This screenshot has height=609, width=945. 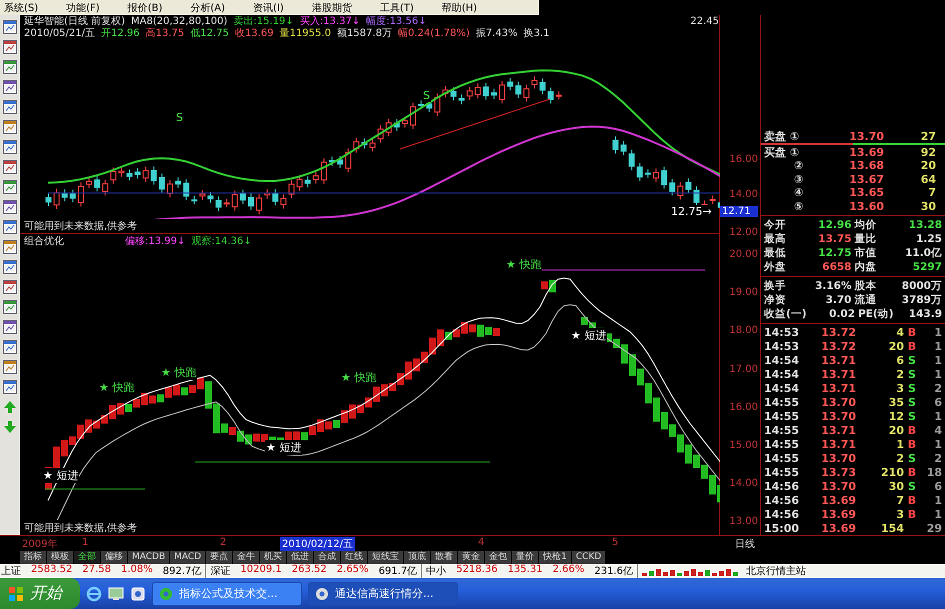 What do you see at coordinates (865, 239) in the screenshot?
I see `stat-label: 量比` at bounding box center [865, 239].